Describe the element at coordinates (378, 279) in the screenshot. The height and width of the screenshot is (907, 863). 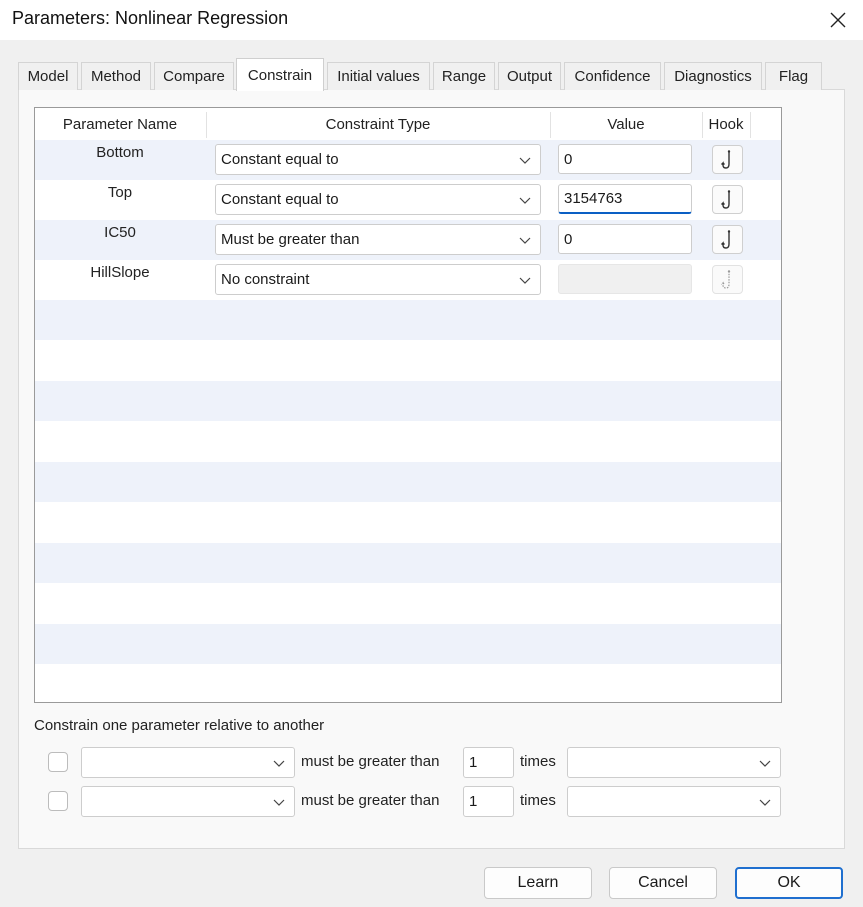
I see `constraint-type-select: No constraint` at that location.